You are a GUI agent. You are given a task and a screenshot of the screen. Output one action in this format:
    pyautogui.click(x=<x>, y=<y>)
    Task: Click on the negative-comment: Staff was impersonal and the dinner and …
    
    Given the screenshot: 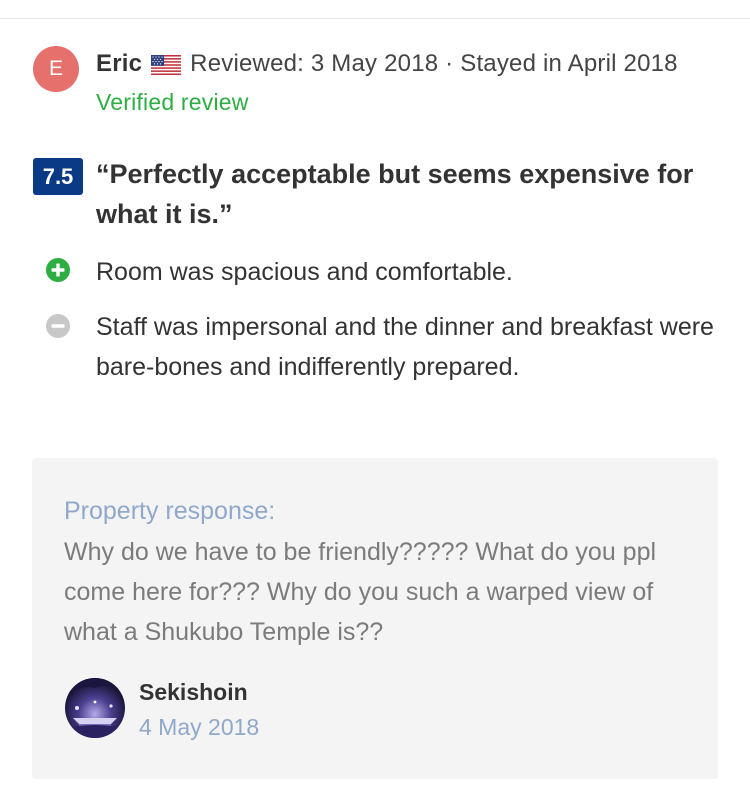 What is the action you would take?
    pyautogui.click(x=405, y=347)
    